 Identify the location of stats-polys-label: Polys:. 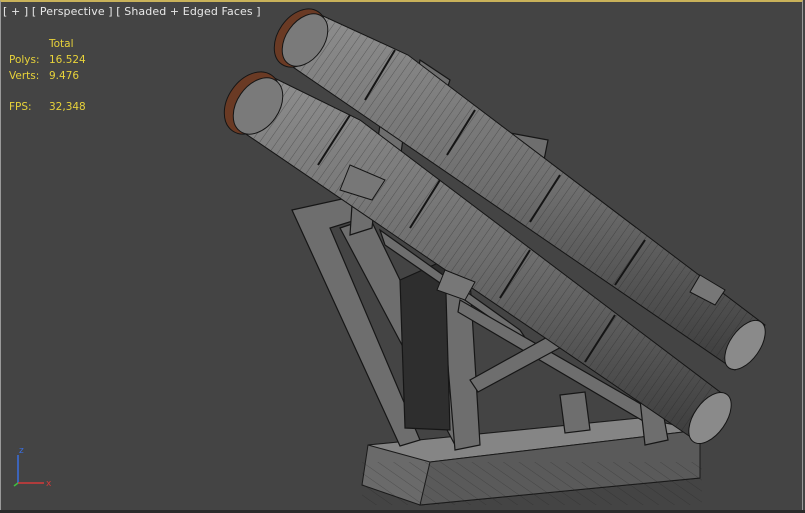
(24, 60).